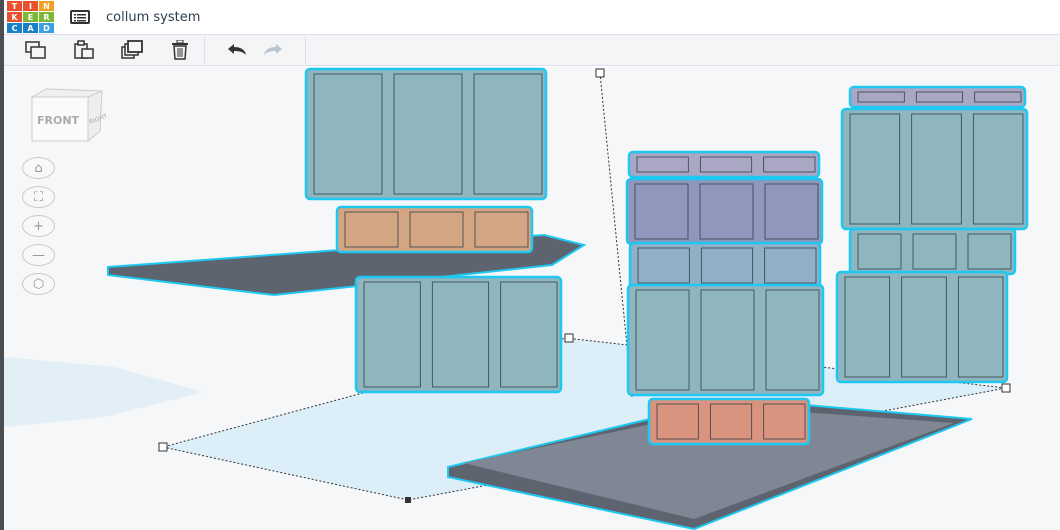 The width and height of the screenshot is (1060, 530). What do you see at coordinates (36, 50) in the screenshot?
I see `copy-icon` at bounding box center [36, 50].